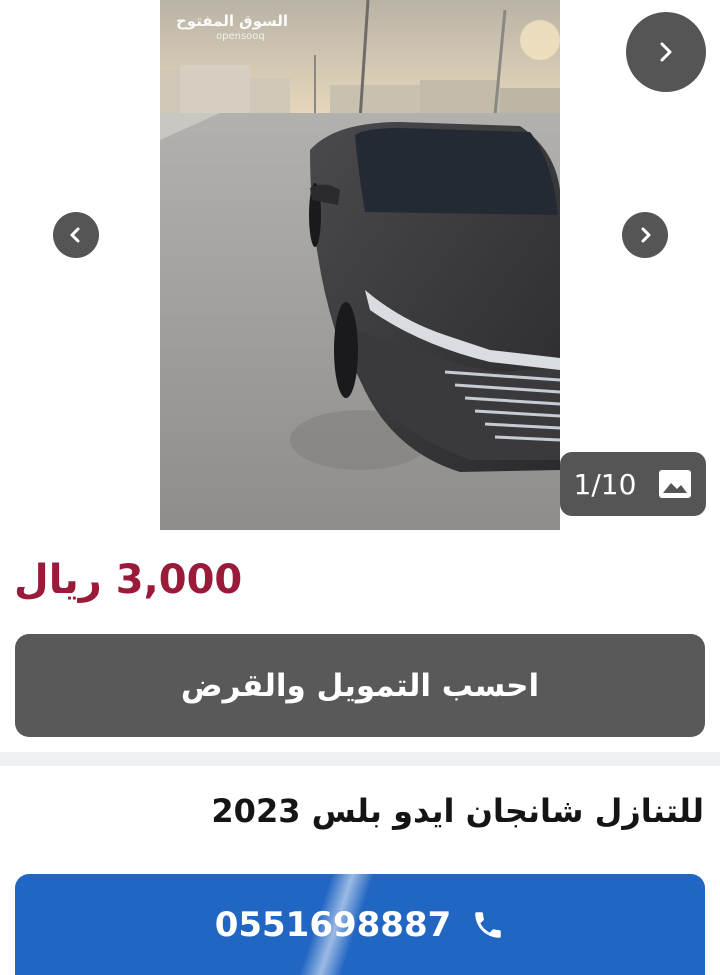 This screenshot has width=720, height=975. I want to click on chevron-left-icon, so click(75, 235).